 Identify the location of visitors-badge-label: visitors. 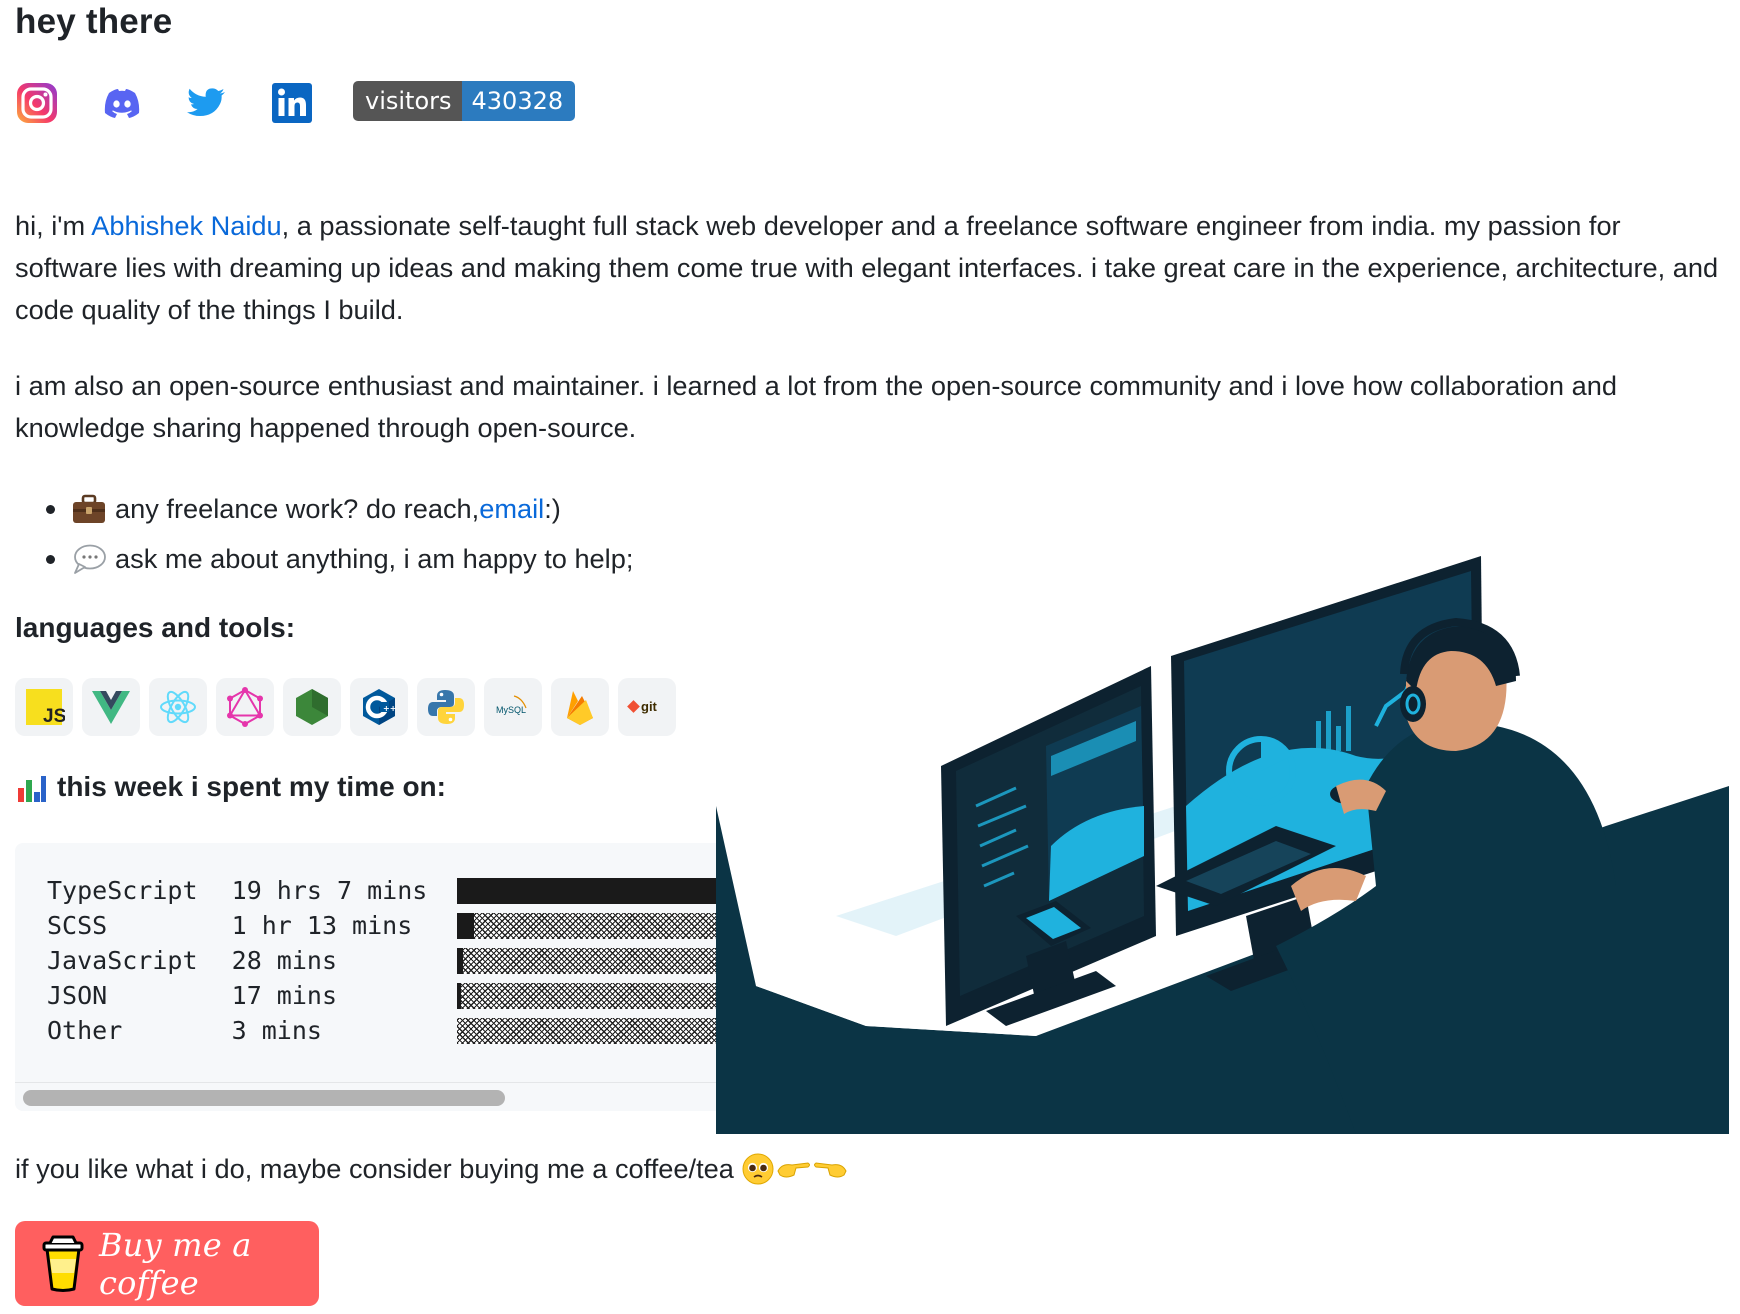
(407, 101).